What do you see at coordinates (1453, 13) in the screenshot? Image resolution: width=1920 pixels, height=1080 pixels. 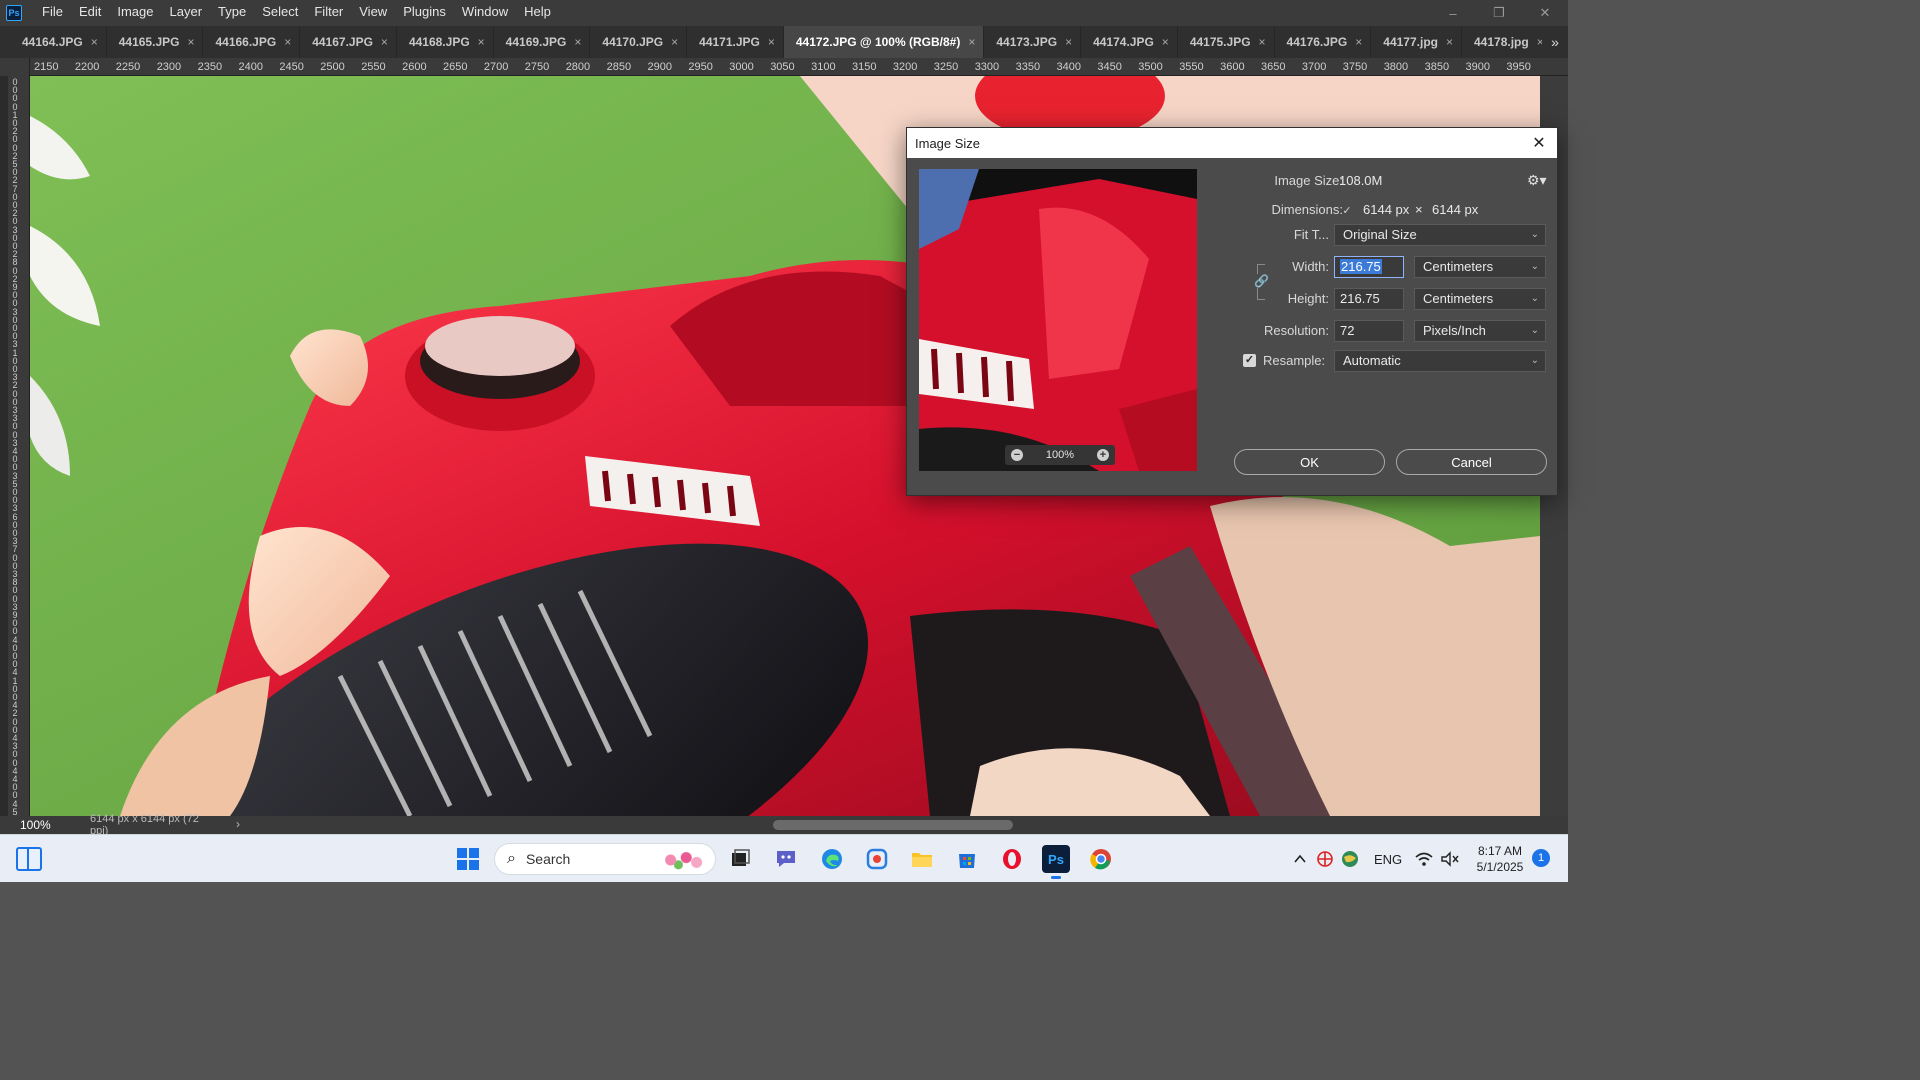 I see `minimize-button: –` at bounding box center [1453, 13].